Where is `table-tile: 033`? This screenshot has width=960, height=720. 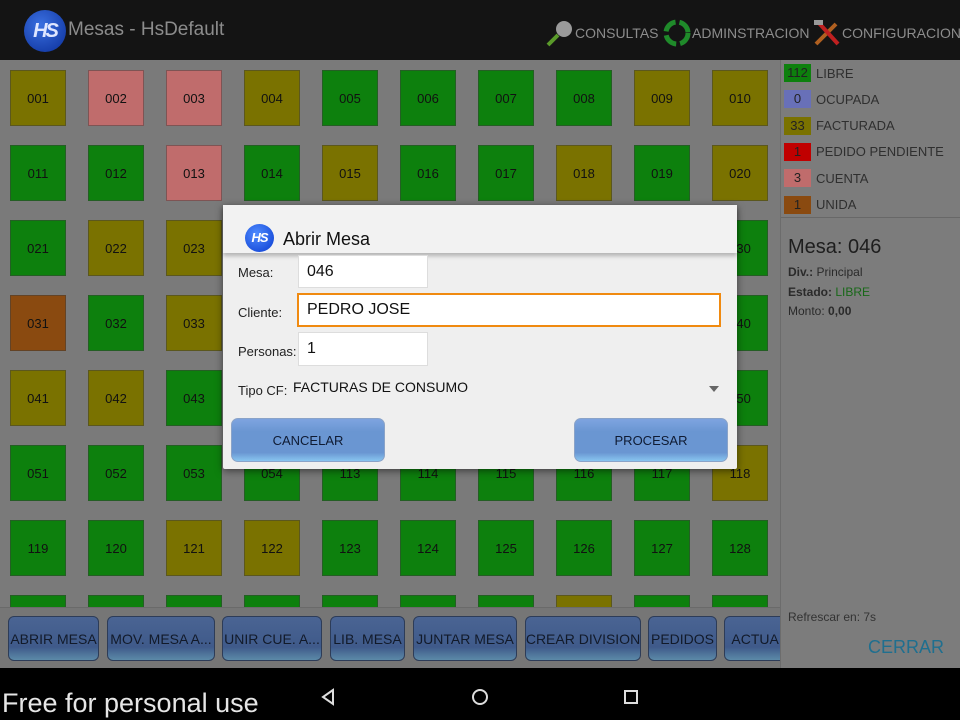
table-tile: 033 is located at coordinates (194, 323).